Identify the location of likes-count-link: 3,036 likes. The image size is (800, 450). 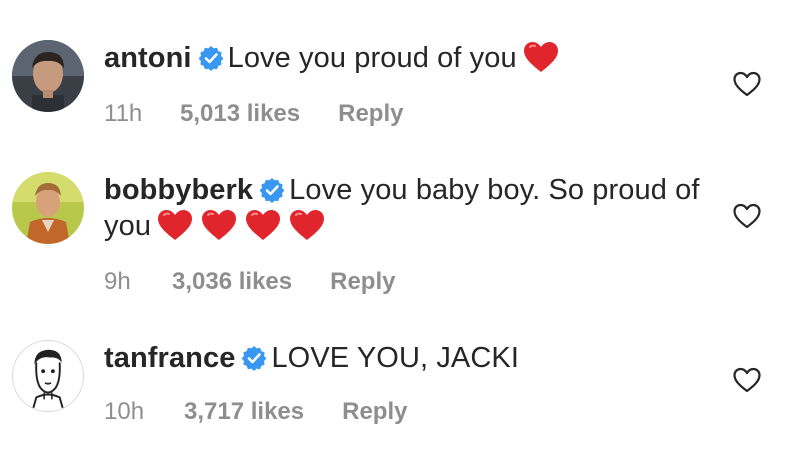
(232, 282).